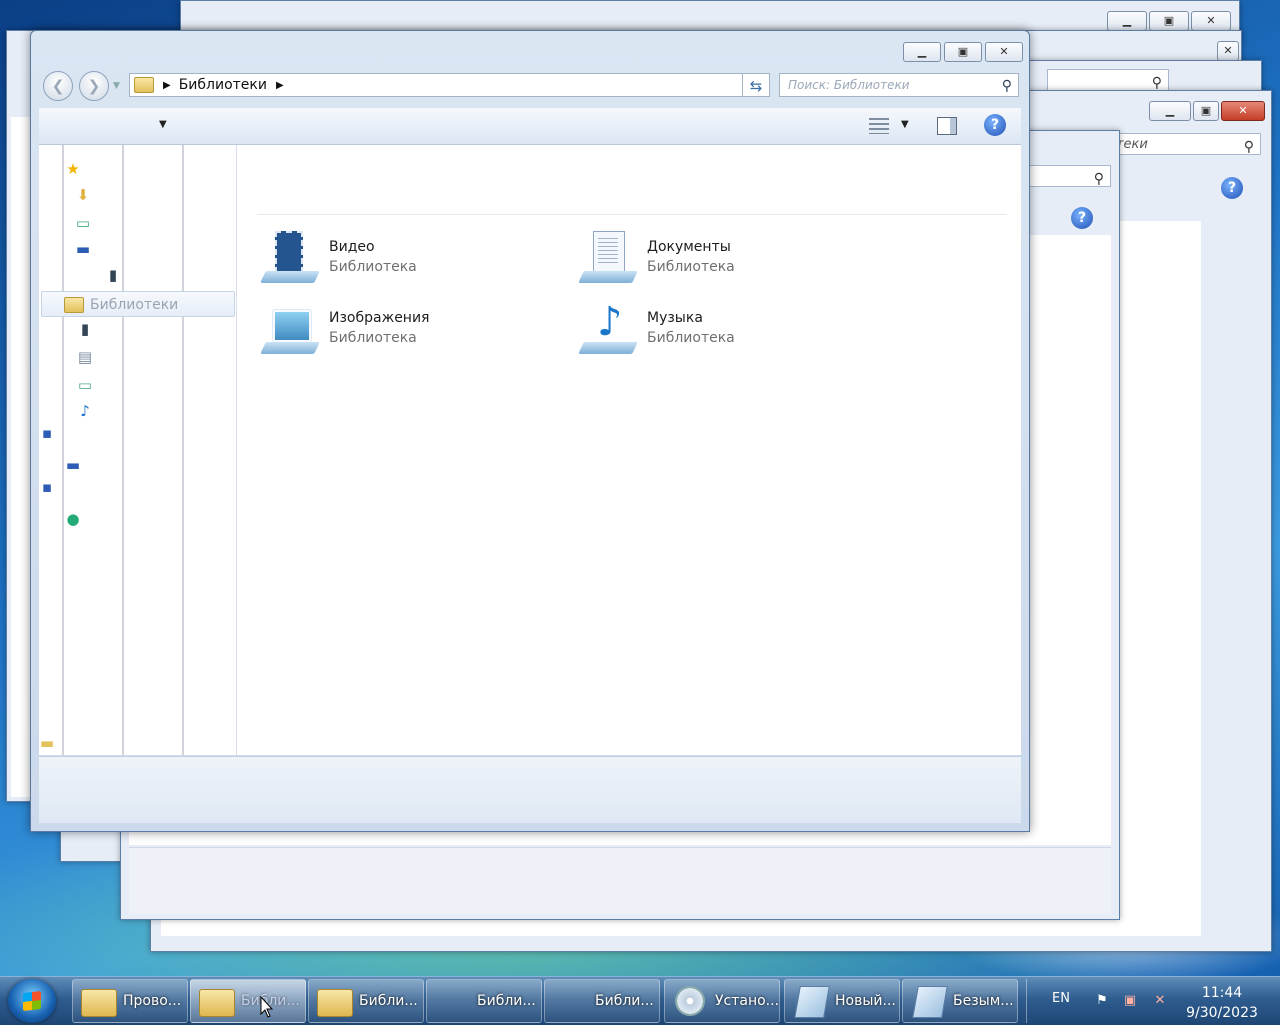 The height and width of the screenshot is (1025, 1280). I want to click on favorites-star-icon: ★, so click(73, 169).